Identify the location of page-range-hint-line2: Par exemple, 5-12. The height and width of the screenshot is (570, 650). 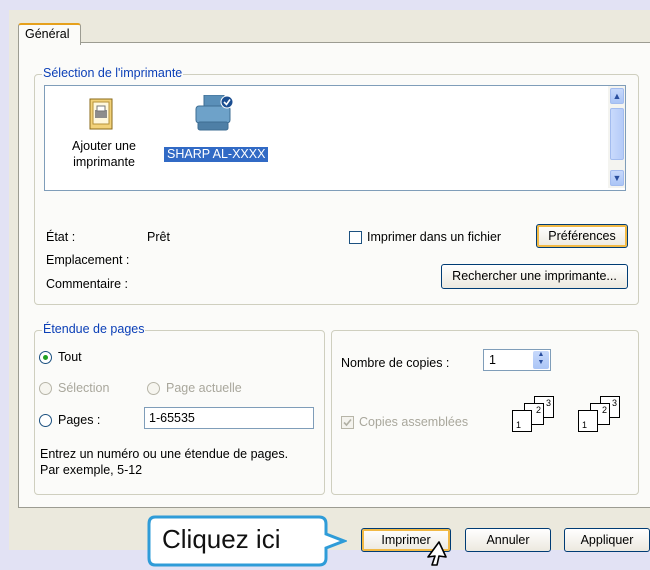
(91, 470).